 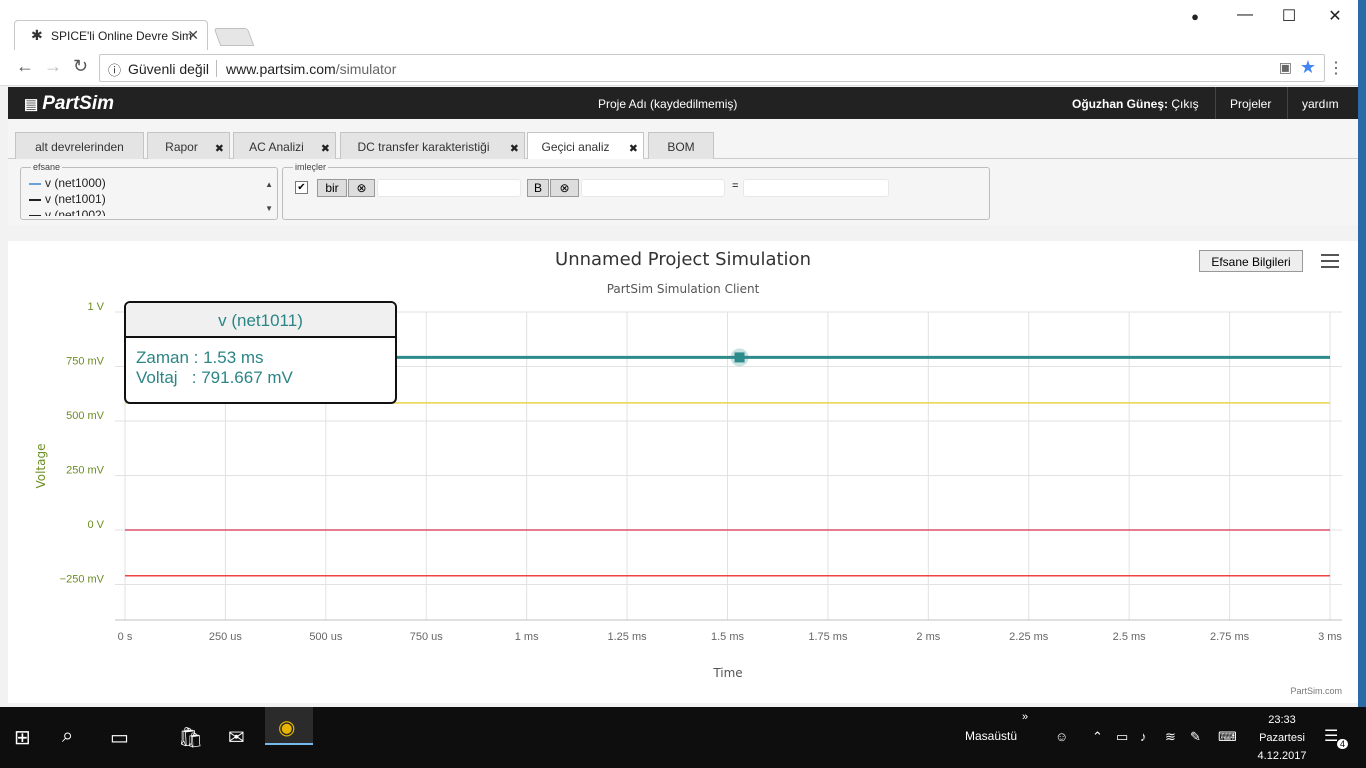 What do you see at coordinates (114, 69) in the screenshot?
I see `info-icon: ⓘ` at bounding box center [114, 69].